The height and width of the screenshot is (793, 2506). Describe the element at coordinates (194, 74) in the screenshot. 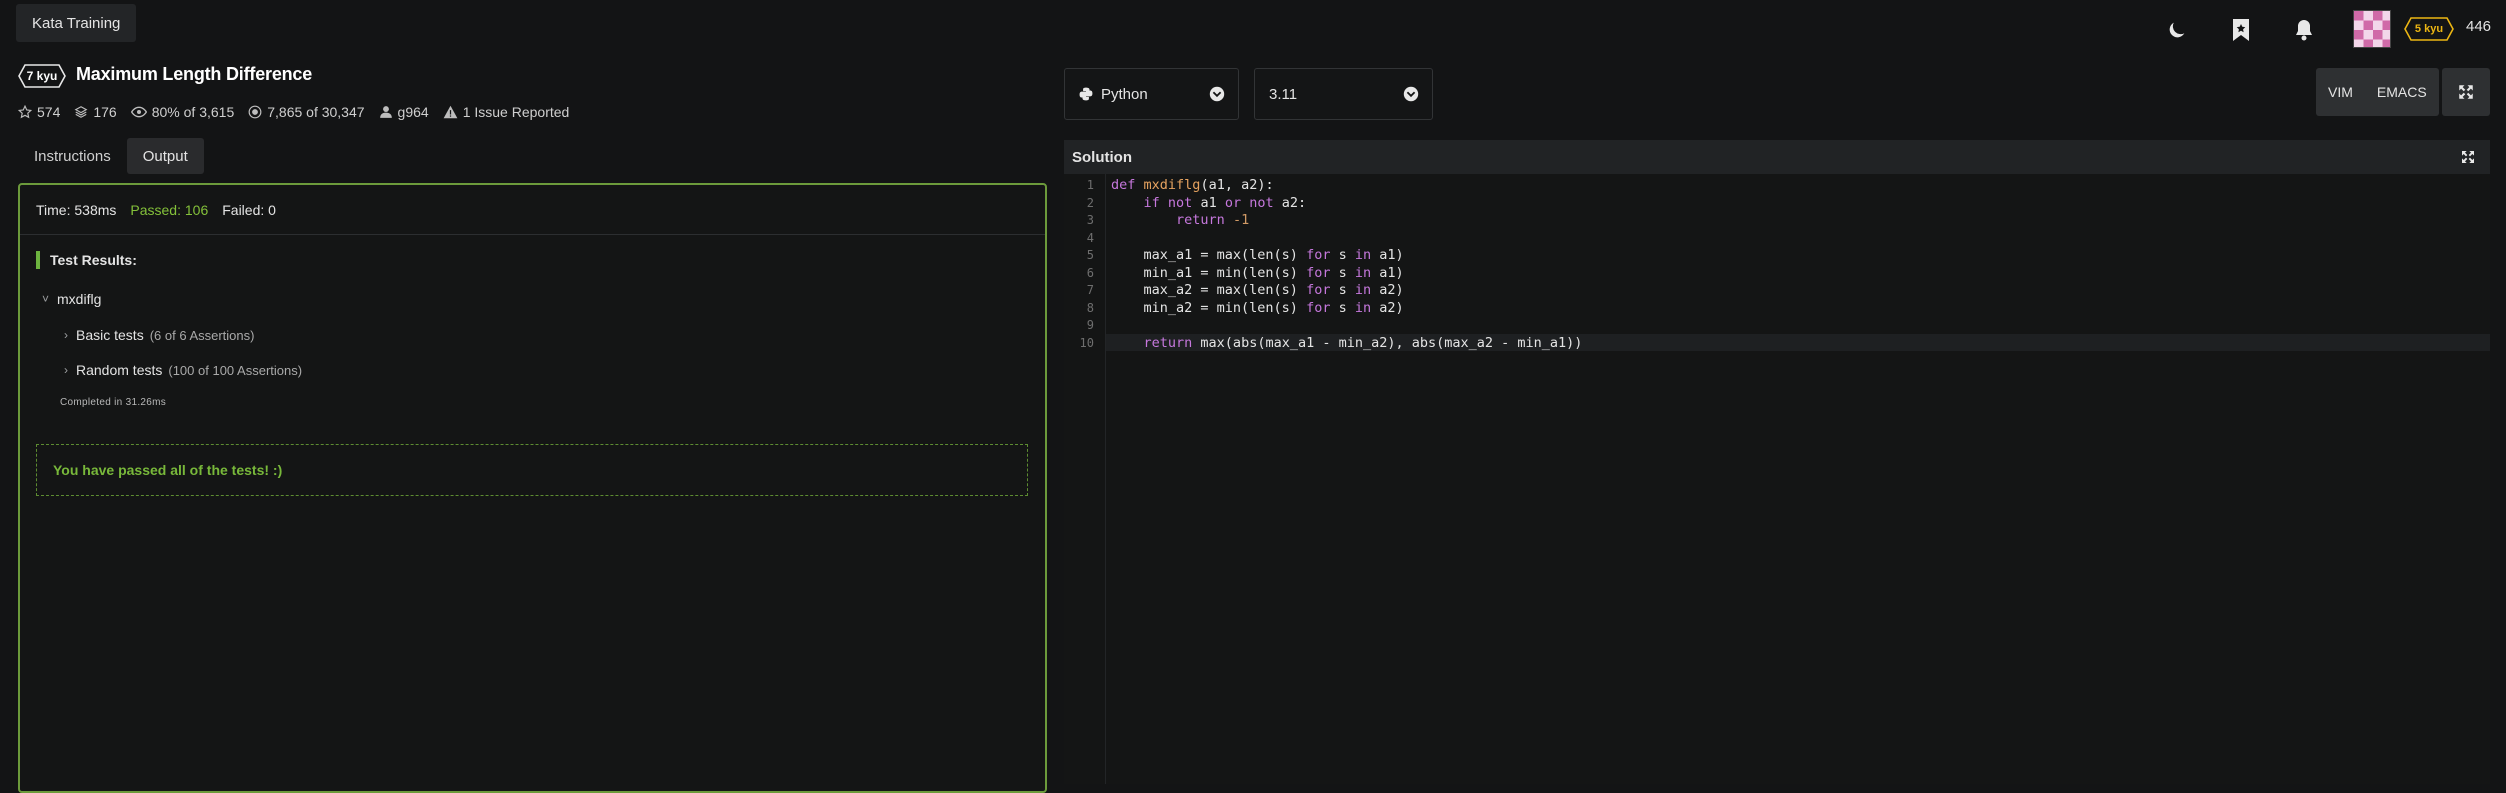

I see `kata-title: Maximum Length Difference` at that location.